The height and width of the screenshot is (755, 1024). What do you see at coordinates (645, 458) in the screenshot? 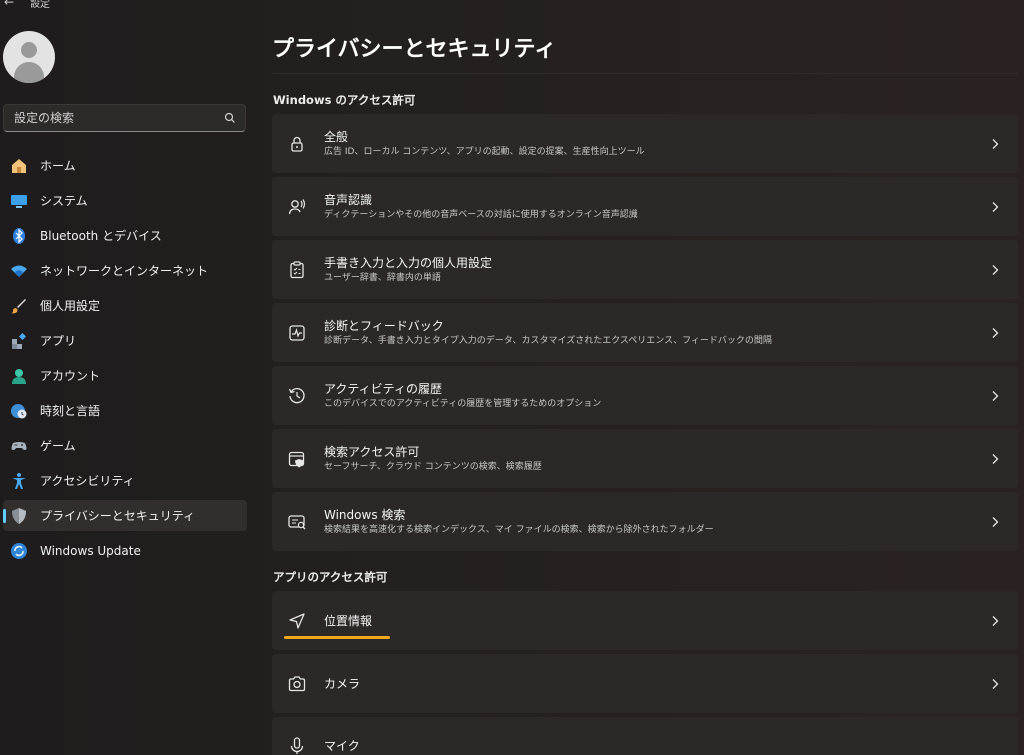
I see `card-search-permissions: 検索アクセス許可 セーフサーチ、クラウド コンテンツの検索、検索履歴` at bounding box center [645, 458].